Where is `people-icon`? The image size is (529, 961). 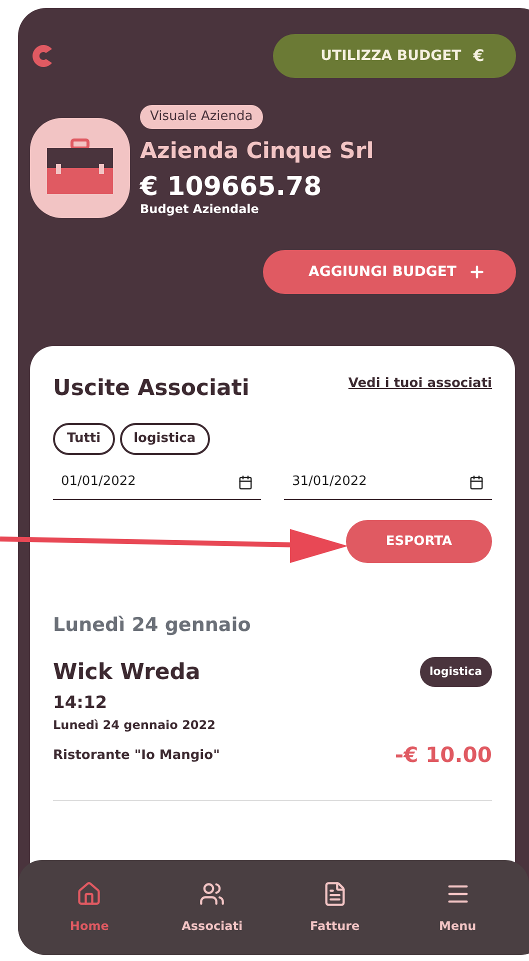
people-icon is located at coordinates (212, 893).